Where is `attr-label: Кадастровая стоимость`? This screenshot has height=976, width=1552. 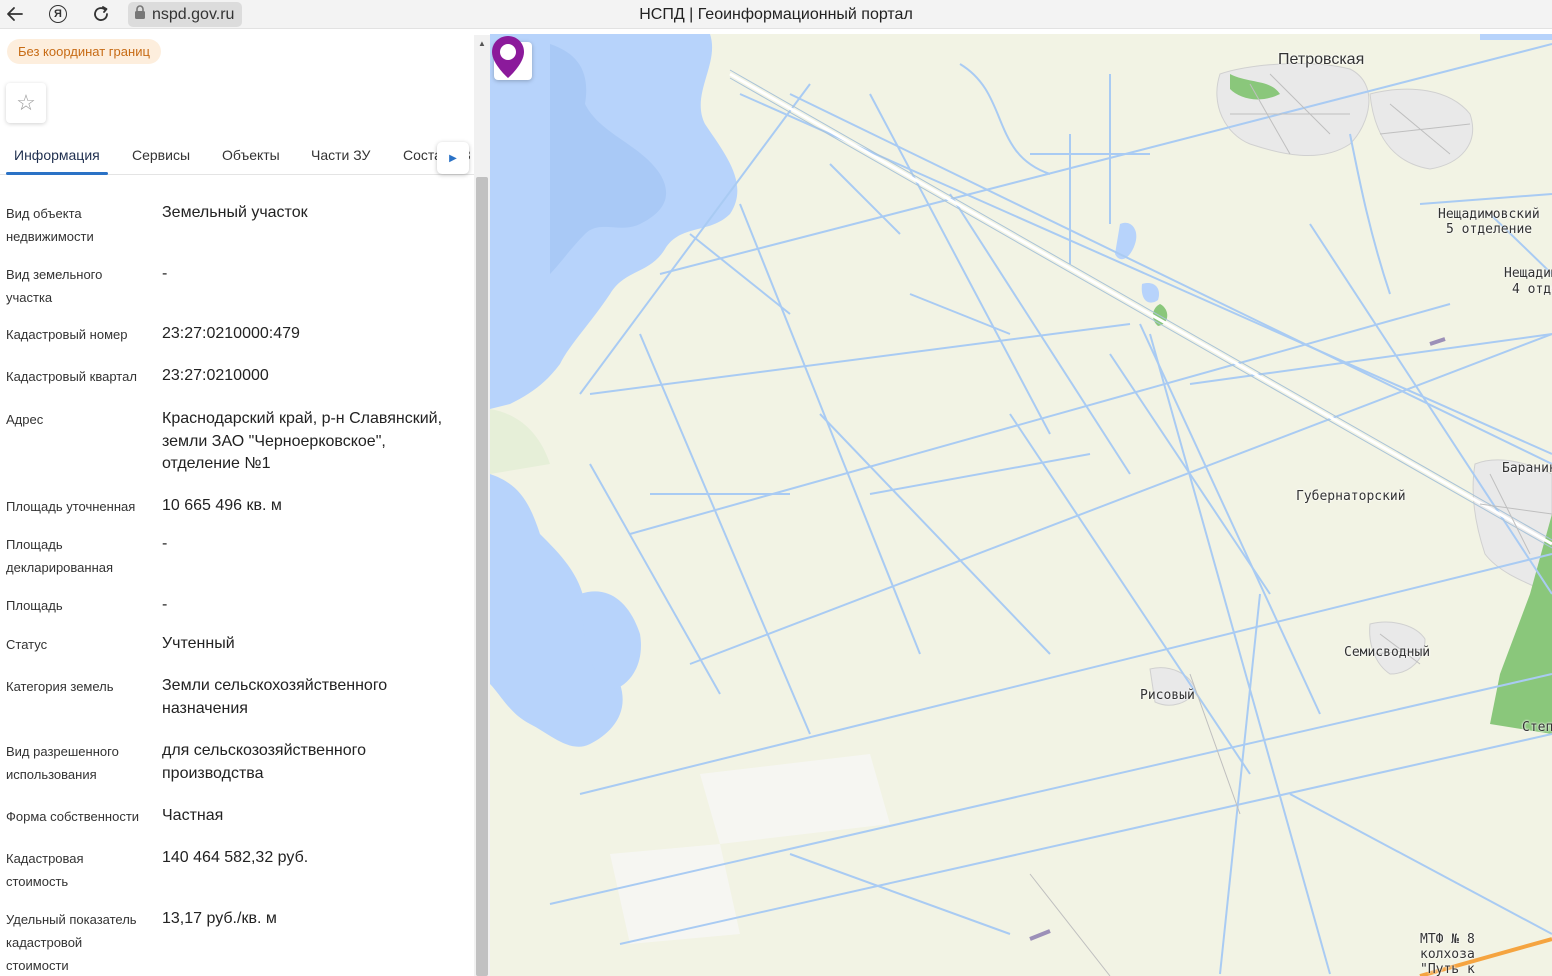
attr-label: Кадастровая стоимость is located at coordinates (45, 870).